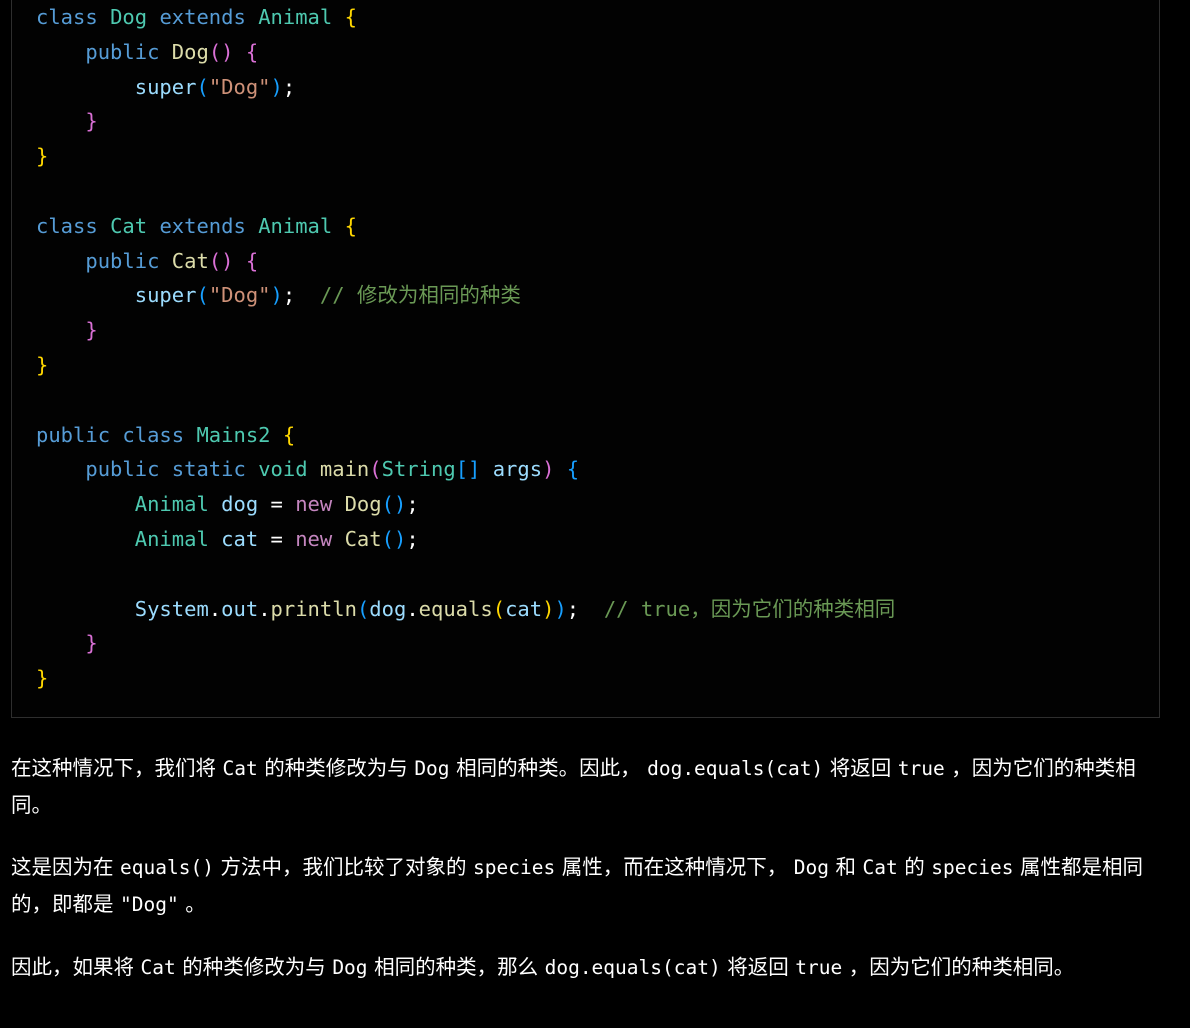  What do you see at coordinates (455, 608) in the screenshot?
I see `token-function: equals` at bounding box center [455, 608].